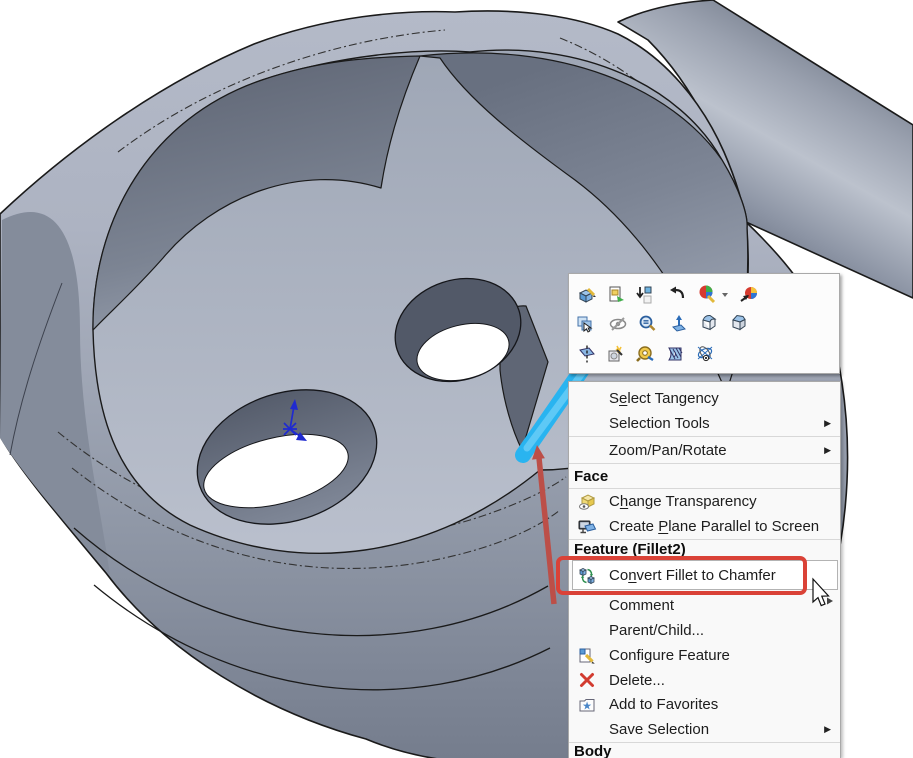  I want to click on menu-section-body: Body, so click(593, 750).